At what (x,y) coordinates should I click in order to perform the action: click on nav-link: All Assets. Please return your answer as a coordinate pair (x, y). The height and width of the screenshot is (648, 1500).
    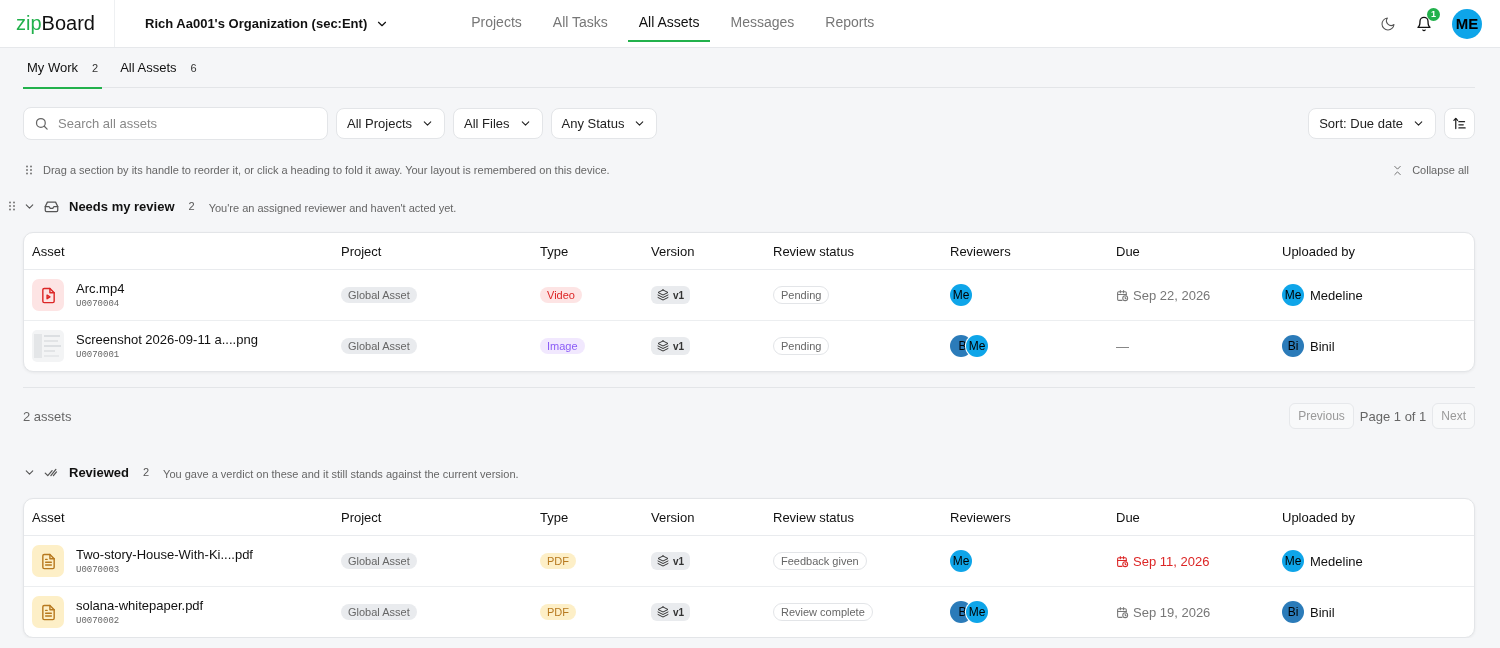
    Looking at the image, I should click on (669, 23).